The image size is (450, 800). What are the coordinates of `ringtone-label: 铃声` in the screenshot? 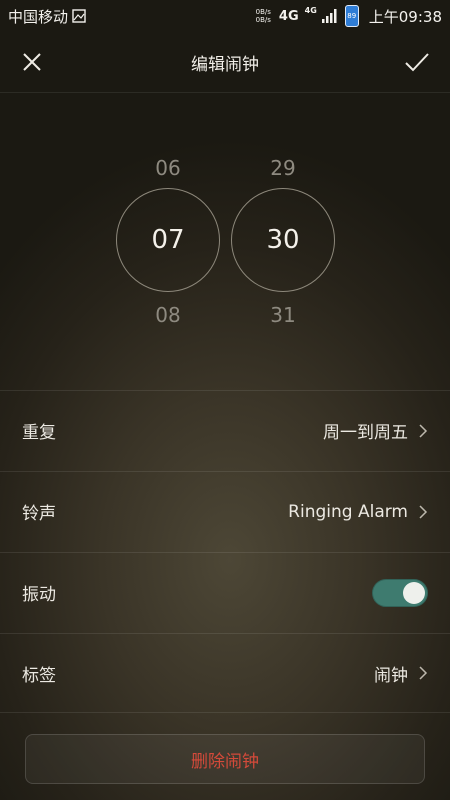 It's located at (39, 514).